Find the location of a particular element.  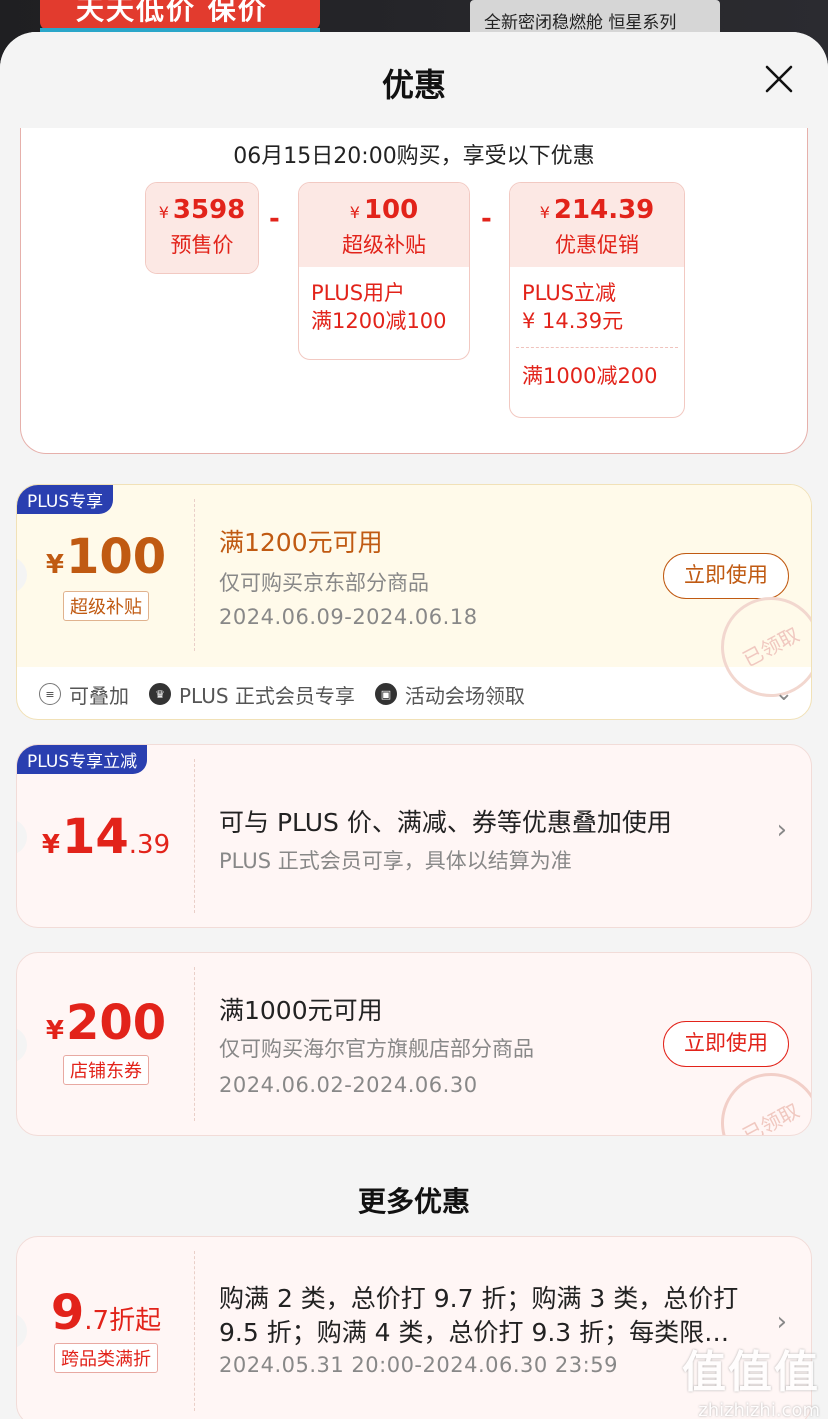

ticket-icon: ▣ is located at coordinates (385, 694).